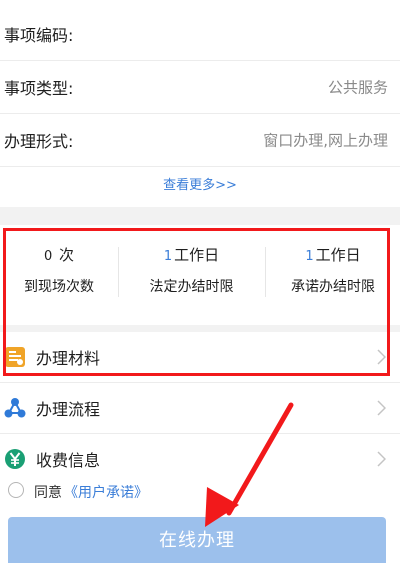 The image size is (400, 565). Describe the element at coordinates (200, 459) in the screenshot. I see `menu-item-fees: 收费信息` at that location.